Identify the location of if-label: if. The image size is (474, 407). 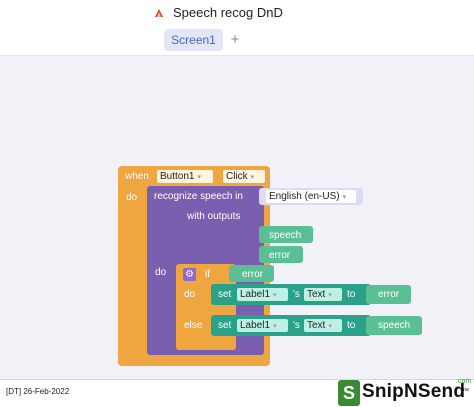
(207, 274).